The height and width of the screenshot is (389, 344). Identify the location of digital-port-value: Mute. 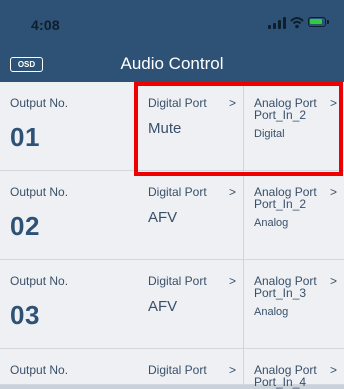
(165, 128).